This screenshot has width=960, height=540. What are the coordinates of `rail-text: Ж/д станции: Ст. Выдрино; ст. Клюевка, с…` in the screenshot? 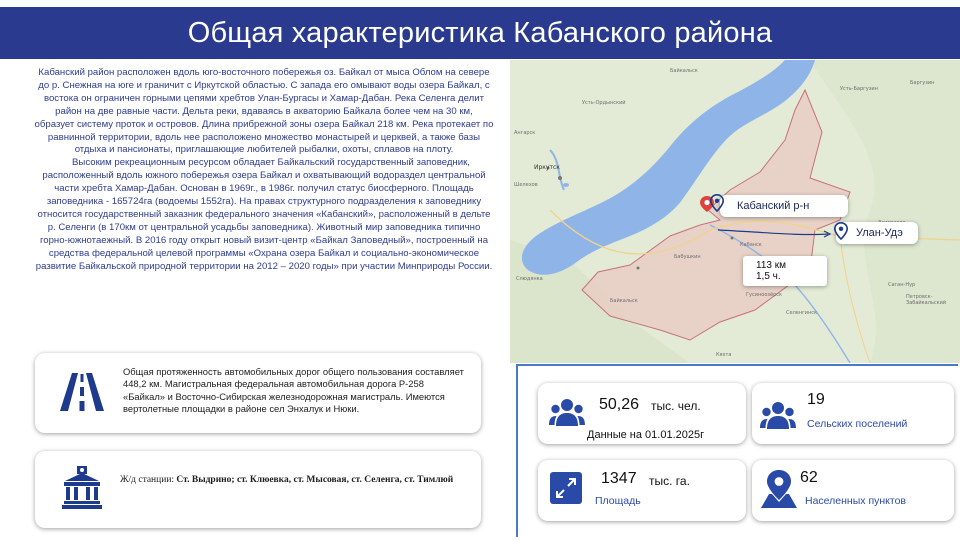 It's located at (295, 480).